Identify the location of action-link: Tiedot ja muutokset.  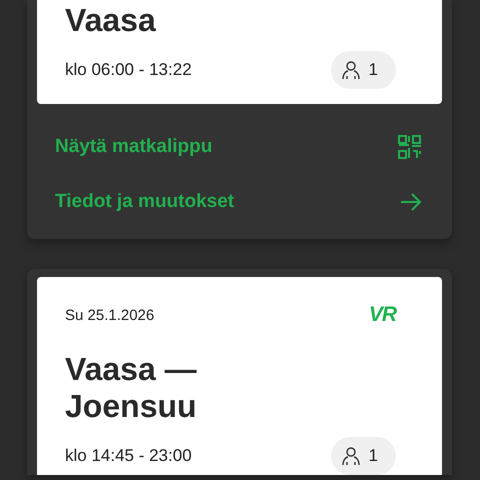
(238, 201).